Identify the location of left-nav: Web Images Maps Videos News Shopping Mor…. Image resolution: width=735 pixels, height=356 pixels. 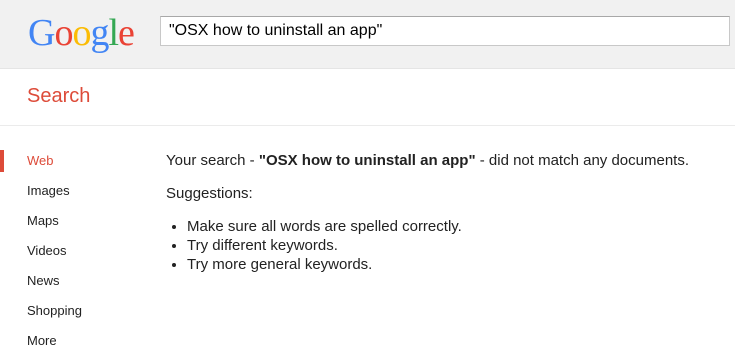
(75, 251).